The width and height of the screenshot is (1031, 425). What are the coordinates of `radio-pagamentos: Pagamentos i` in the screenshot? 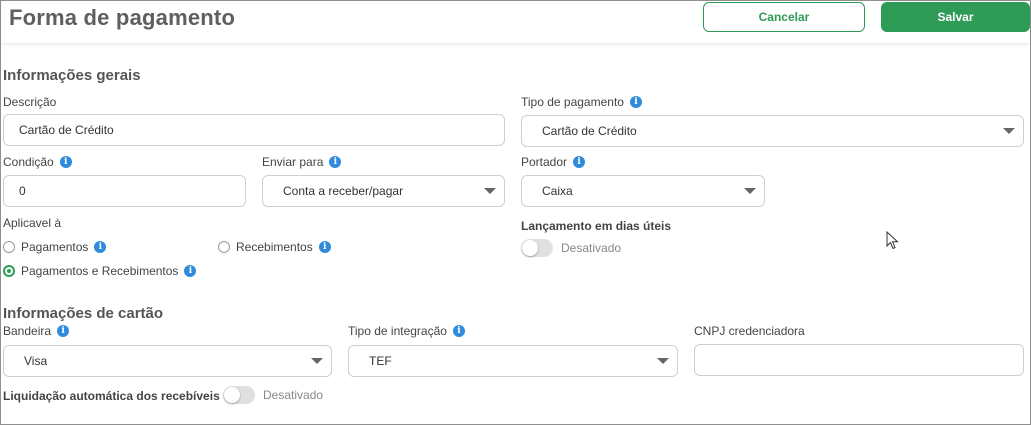 It's located at (55, 247).